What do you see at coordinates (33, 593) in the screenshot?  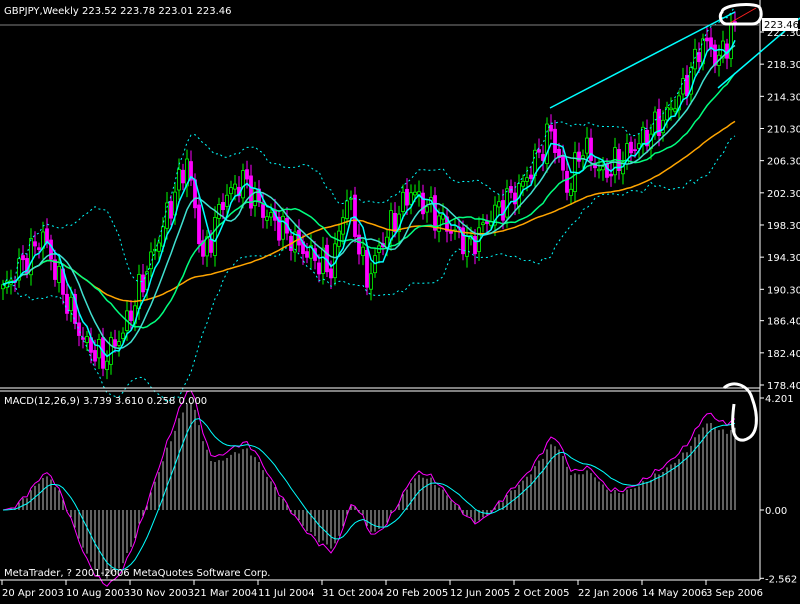 I see `time-tick-label: 20 Apr 2003` at bounding box center [33, 593].